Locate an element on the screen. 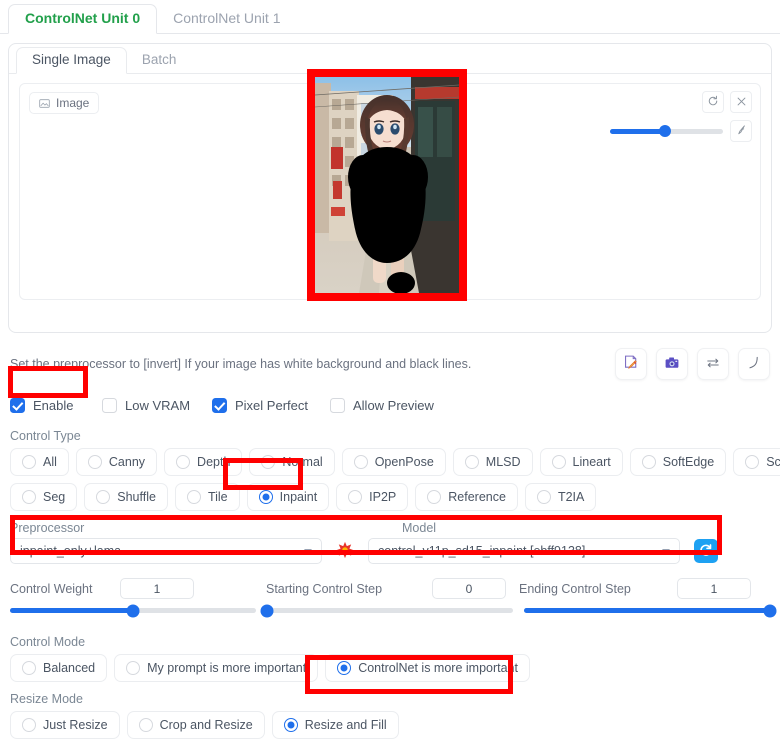 The image size is (780, 749). resize-mode-just-resize-label: Just Resize is located at coordinates (75, 725).